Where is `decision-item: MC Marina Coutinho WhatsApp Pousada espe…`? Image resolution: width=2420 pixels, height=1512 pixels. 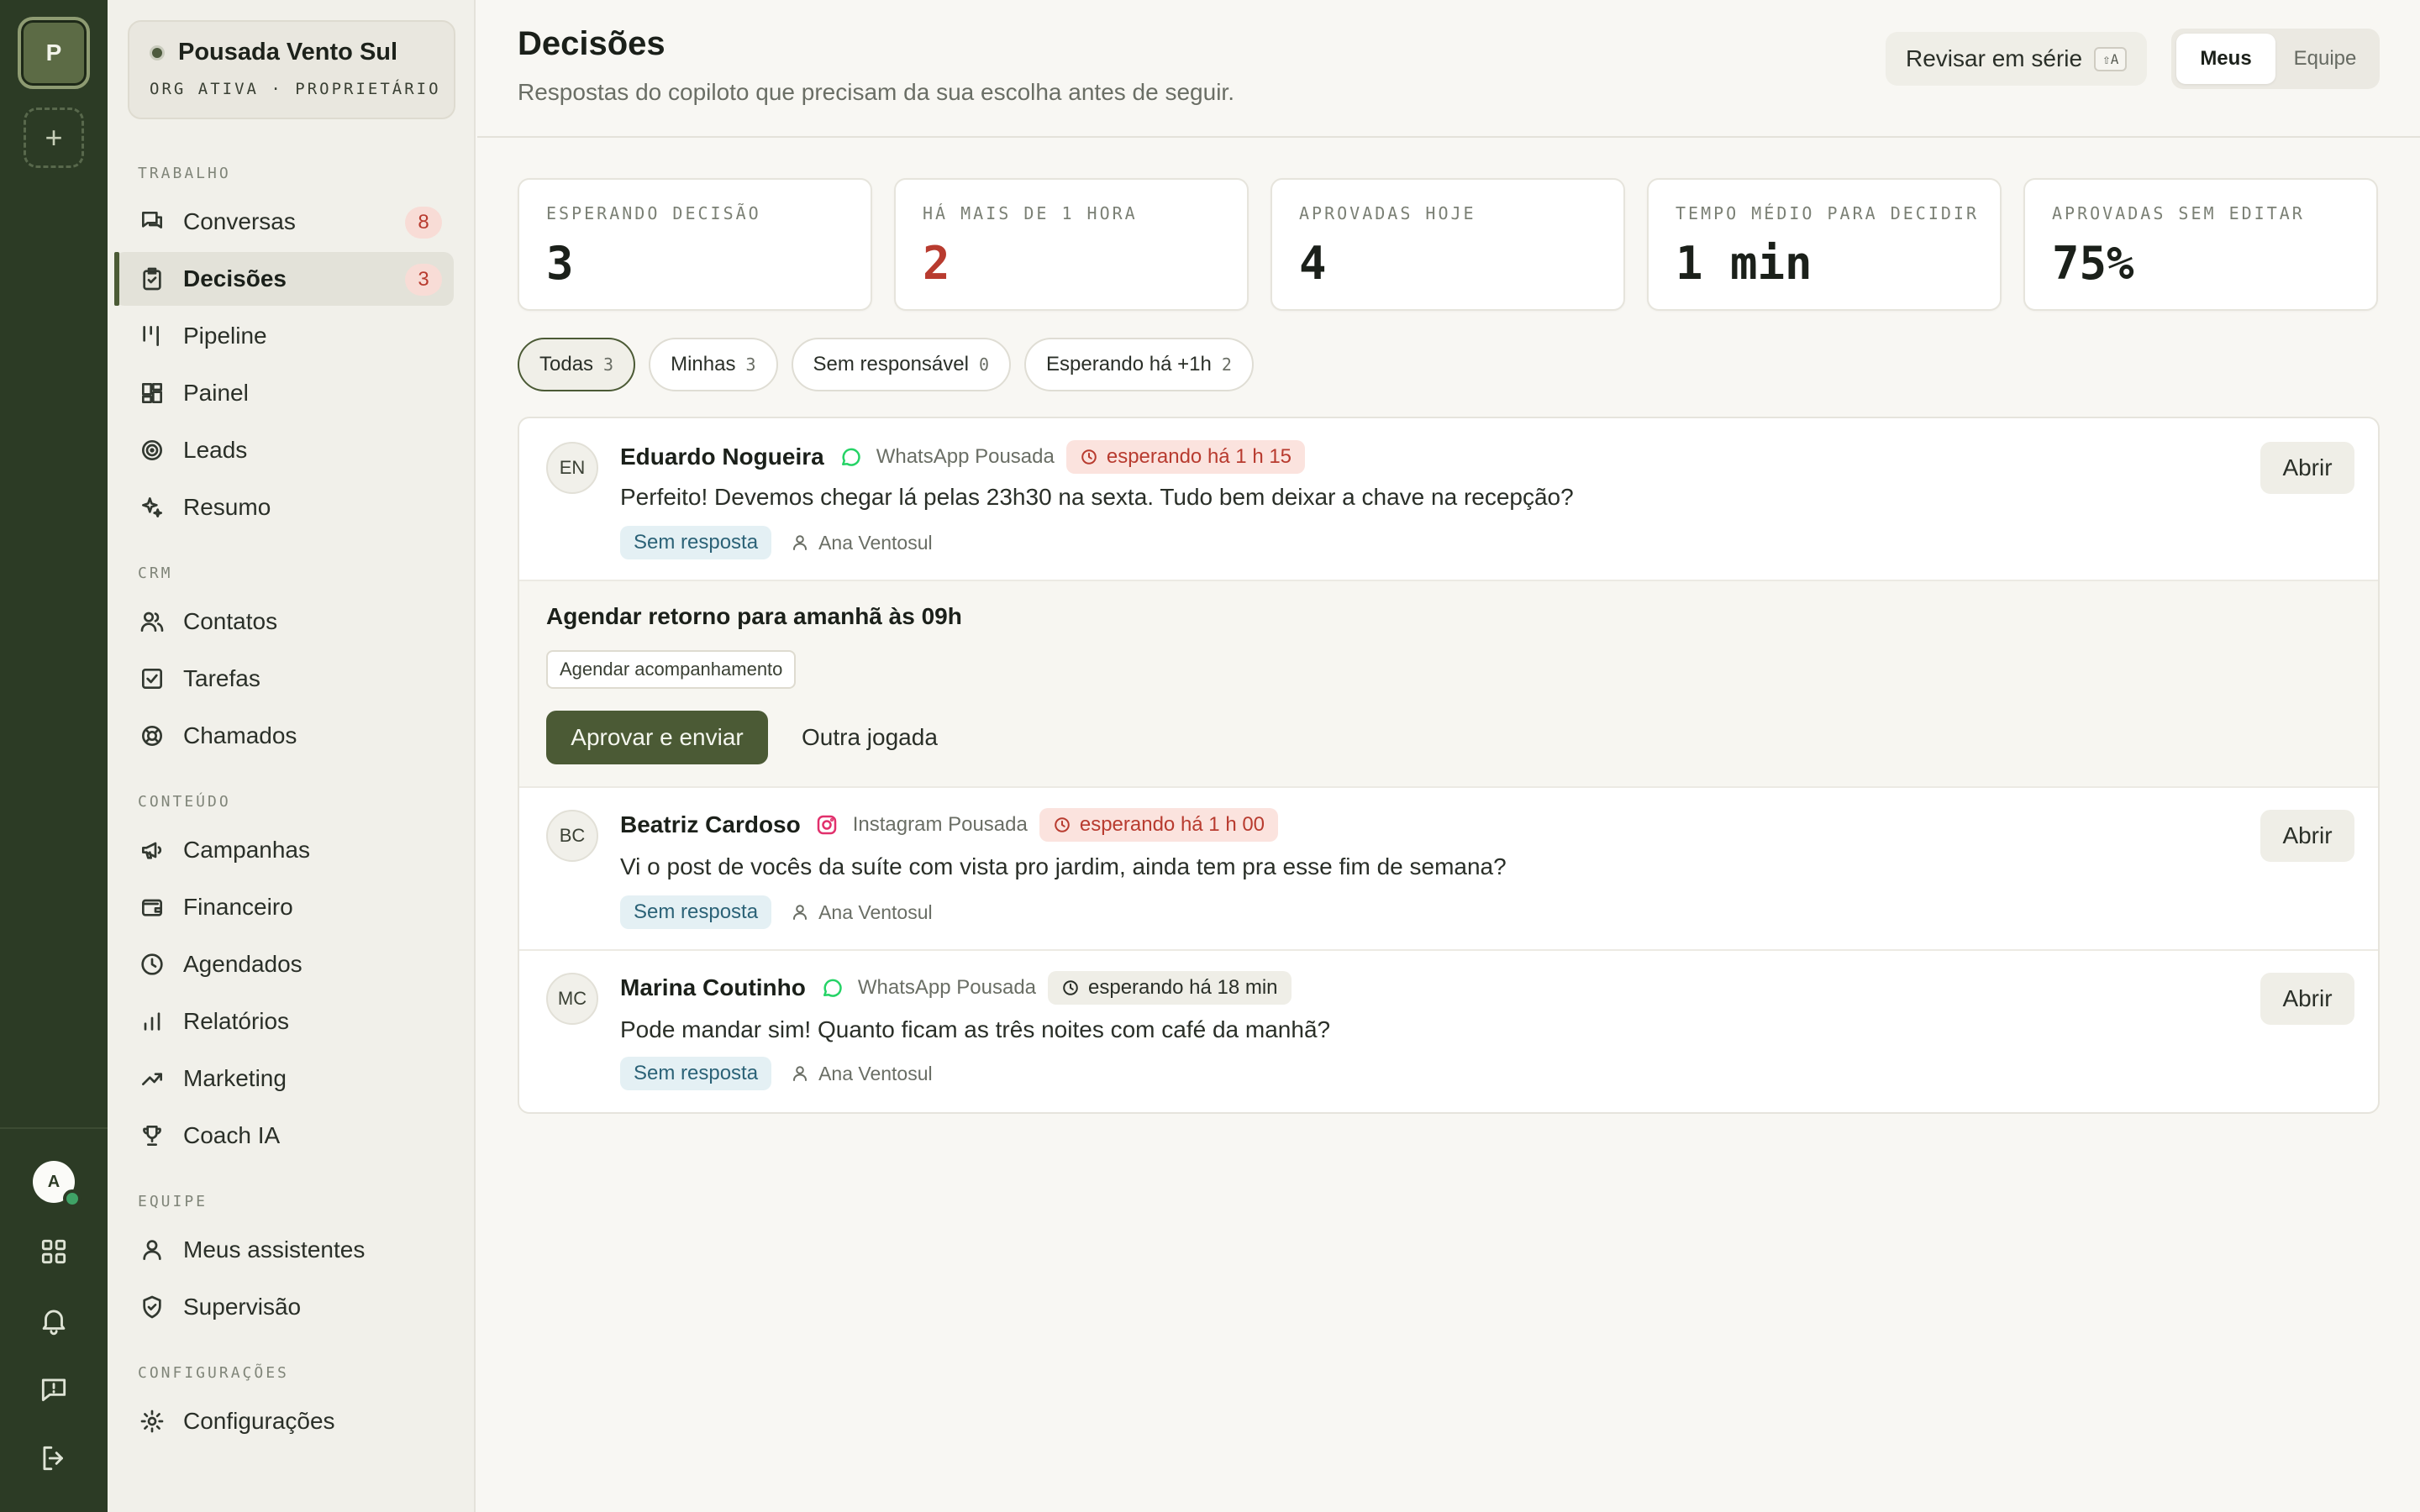 decision-item: MC Marina Coutinho WhatsApp Pousada espe… is located at coordinates (1448, 1031).